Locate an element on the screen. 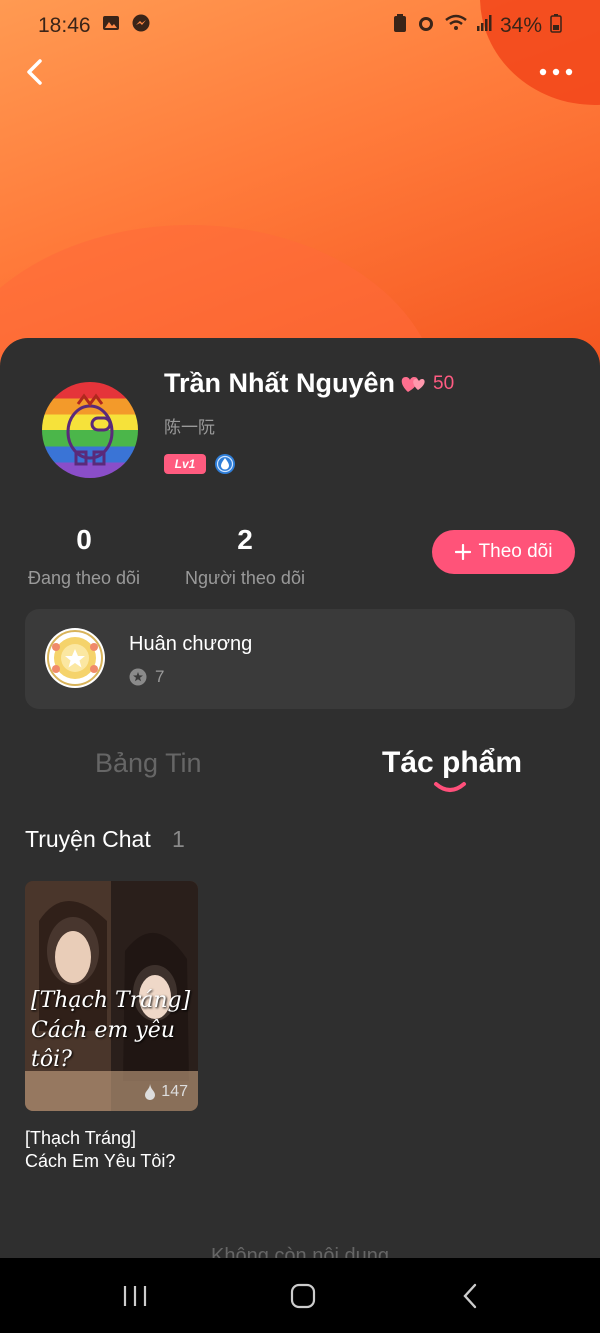 The height and width of the screenshot is (1333, 600). story-title-line-1: [Thạch Tráng] is located at coordinates (81, 1138).